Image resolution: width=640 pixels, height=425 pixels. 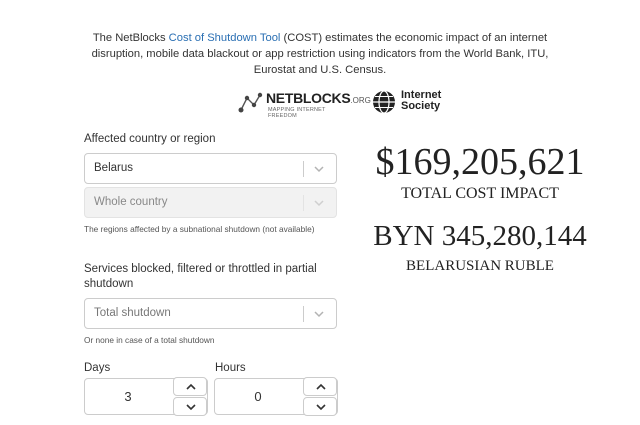 What do you see at coordinates (297, 113) in the screenshot?
I see `netblocks-tagline: MAPPING INTERNET FREEDOM` at bounding box center [297, 113].